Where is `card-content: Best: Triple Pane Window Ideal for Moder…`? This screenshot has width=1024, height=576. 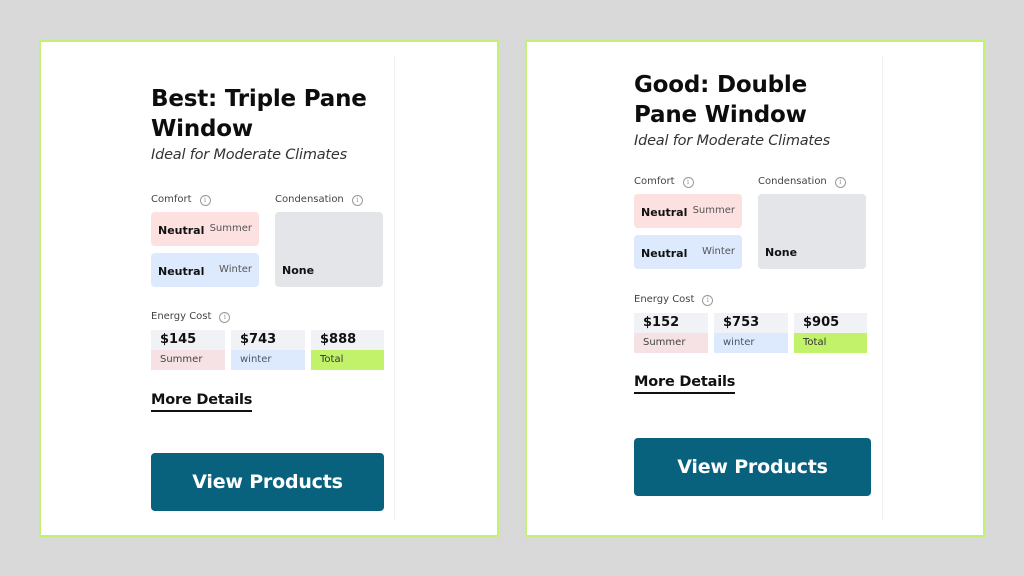 card-content: Best: Triple Pane Window Ideal for Moder… is located at coordinates (267, 248).